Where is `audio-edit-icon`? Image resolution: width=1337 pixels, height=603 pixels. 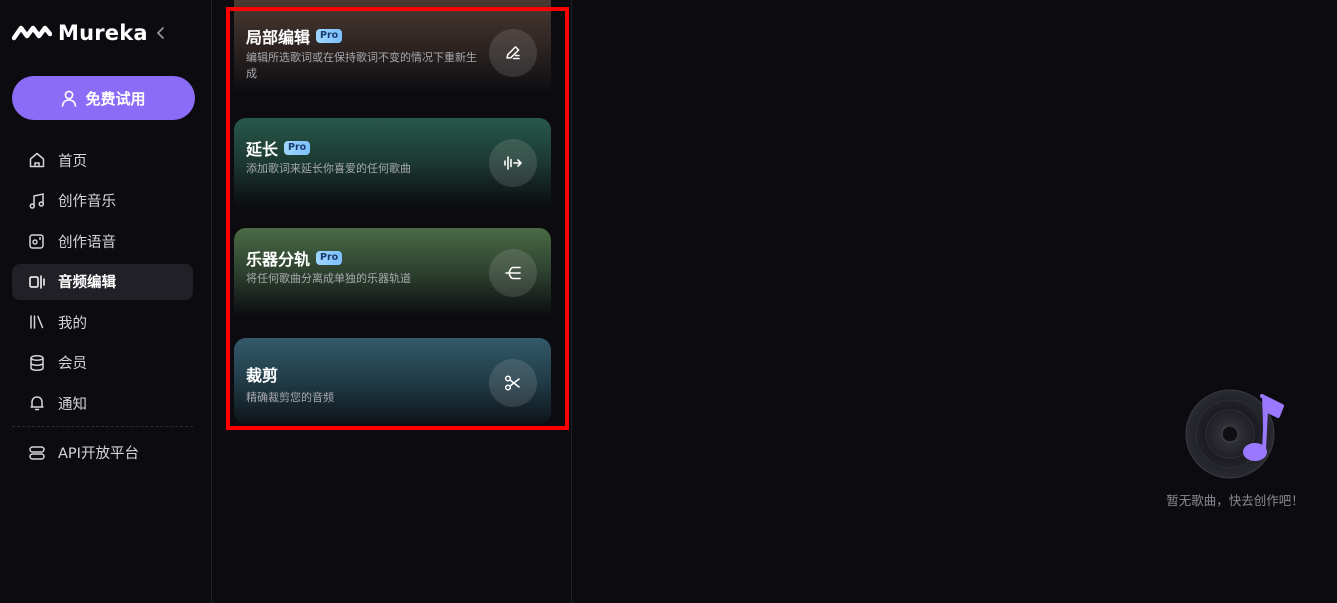 audio-edit-icon is located at coordinates (37, 281).